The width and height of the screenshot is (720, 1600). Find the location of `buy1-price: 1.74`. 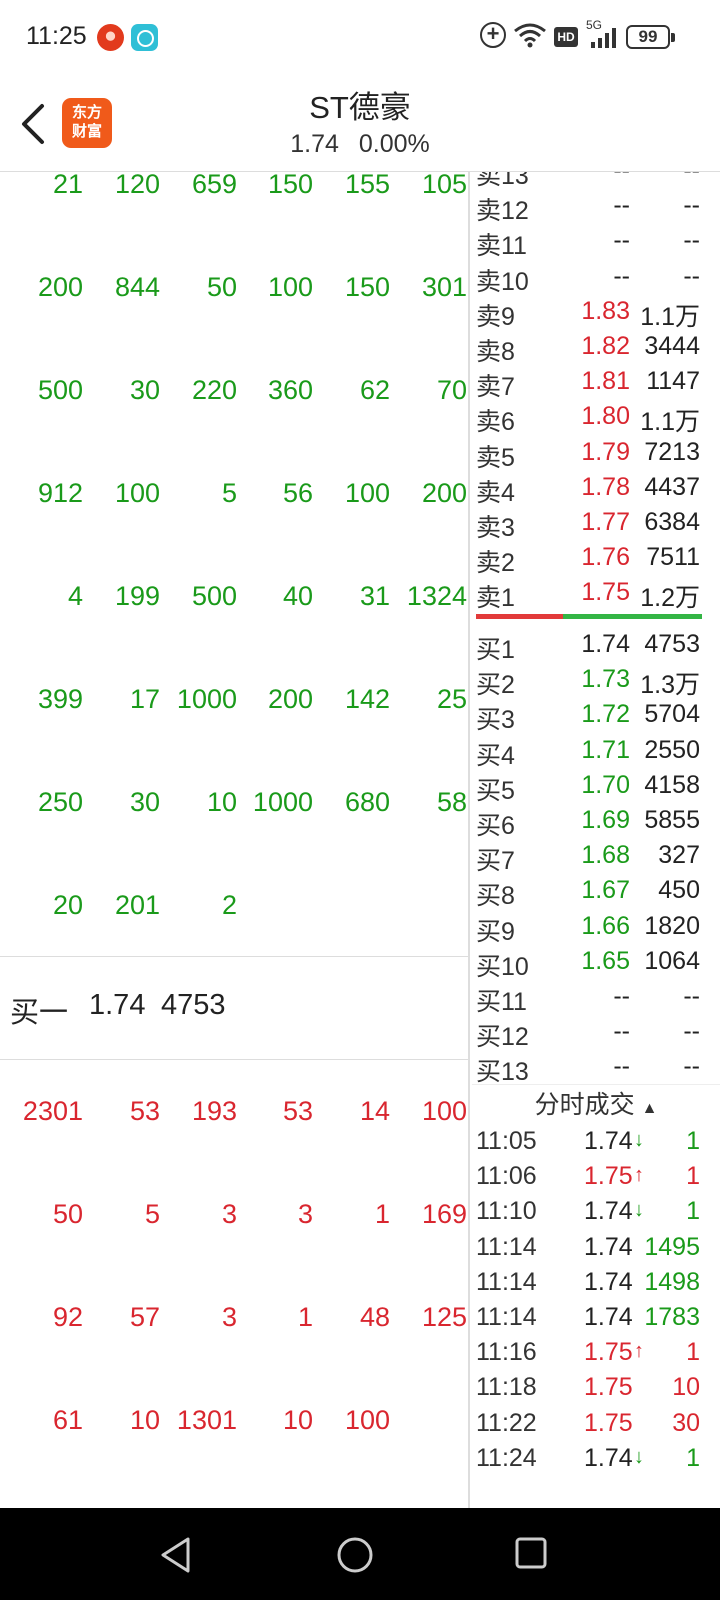

buy1-price: 1.74 is located at coordinates (117, 1005).